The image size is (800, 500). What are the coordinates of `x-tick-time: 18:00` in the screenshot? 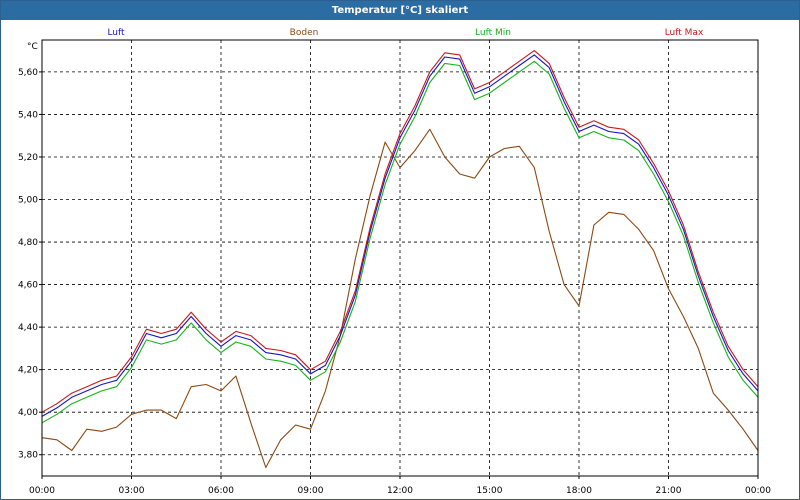 It's located at (579, 491).